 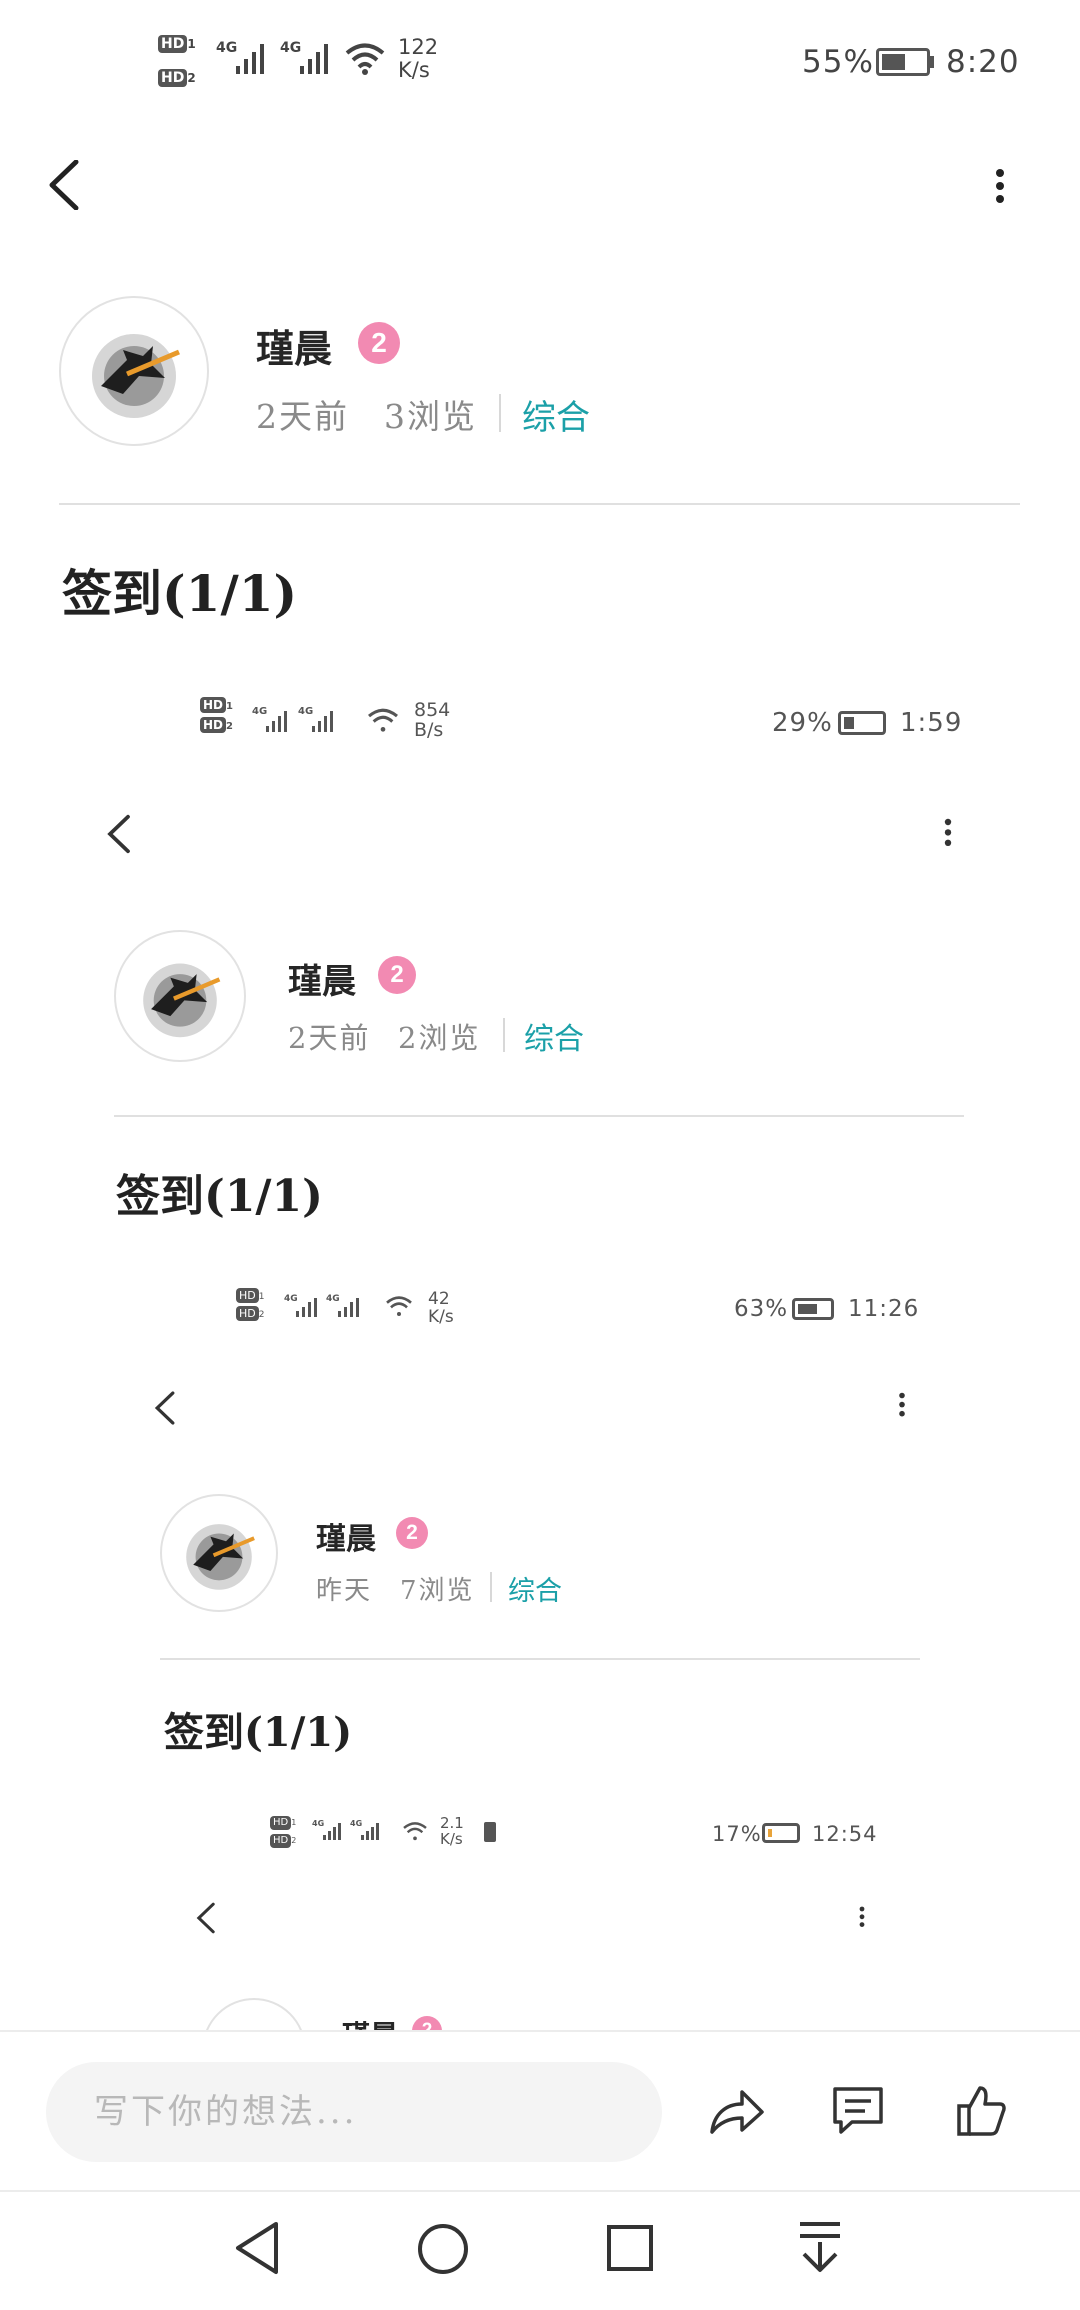 What do you see at coordinates (180, 593) in the screenshot?
I see `post-title: 签到(1/1)` at bounding box center [180, 593].